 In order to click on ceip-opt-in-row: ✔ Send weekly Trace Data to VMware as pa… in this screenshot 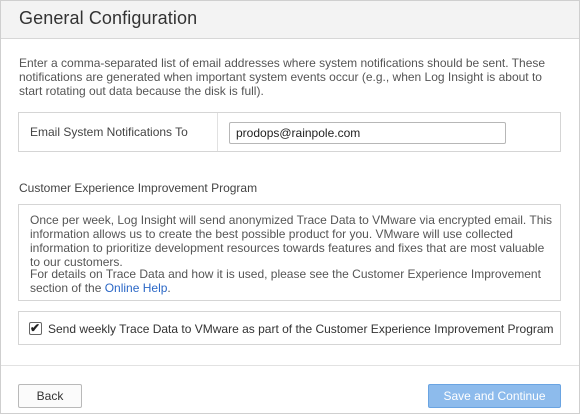, I will do `click(289, 328)`.